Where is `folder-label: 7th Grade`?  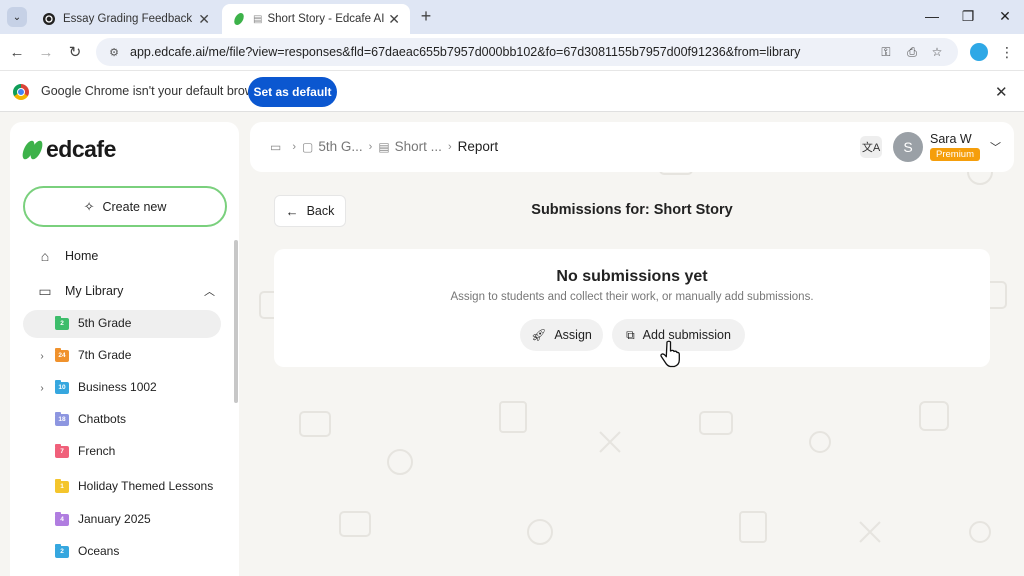 folder-label: 7th Grade is located at coordinates (105, 355).